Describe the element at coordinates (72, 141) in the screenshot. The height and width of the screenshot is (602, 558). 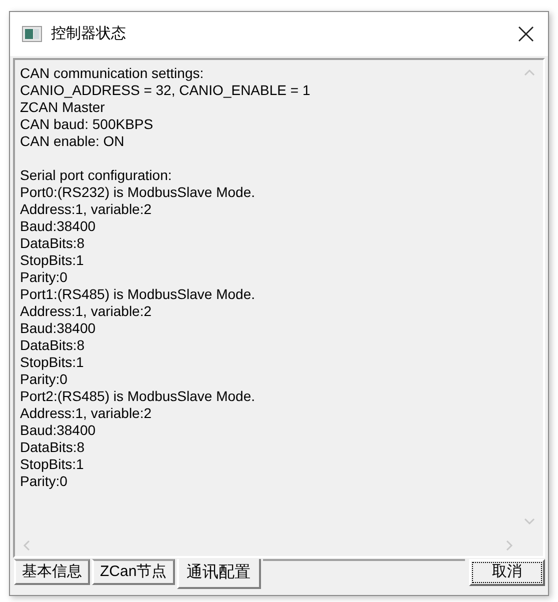
I see `text-line: CAN enable: ON` at that location.